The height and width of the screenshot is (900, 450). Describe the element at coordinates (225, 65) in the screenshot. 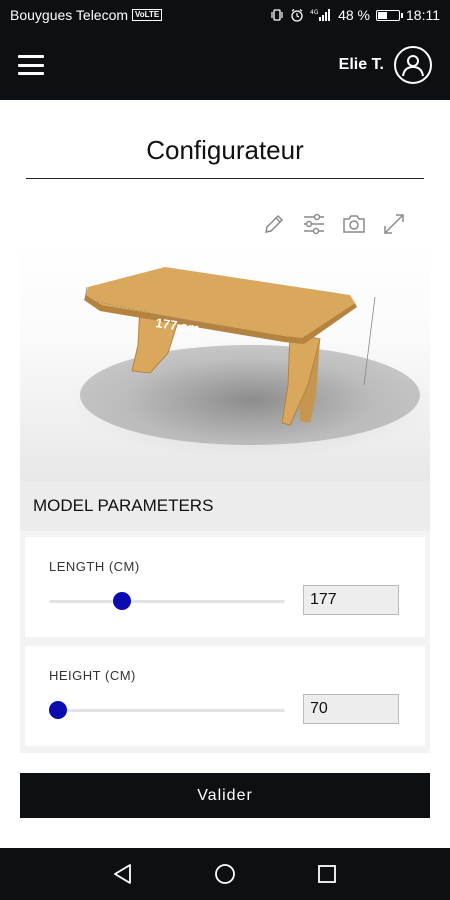

I see `app-bar: Elie T.` at that location.